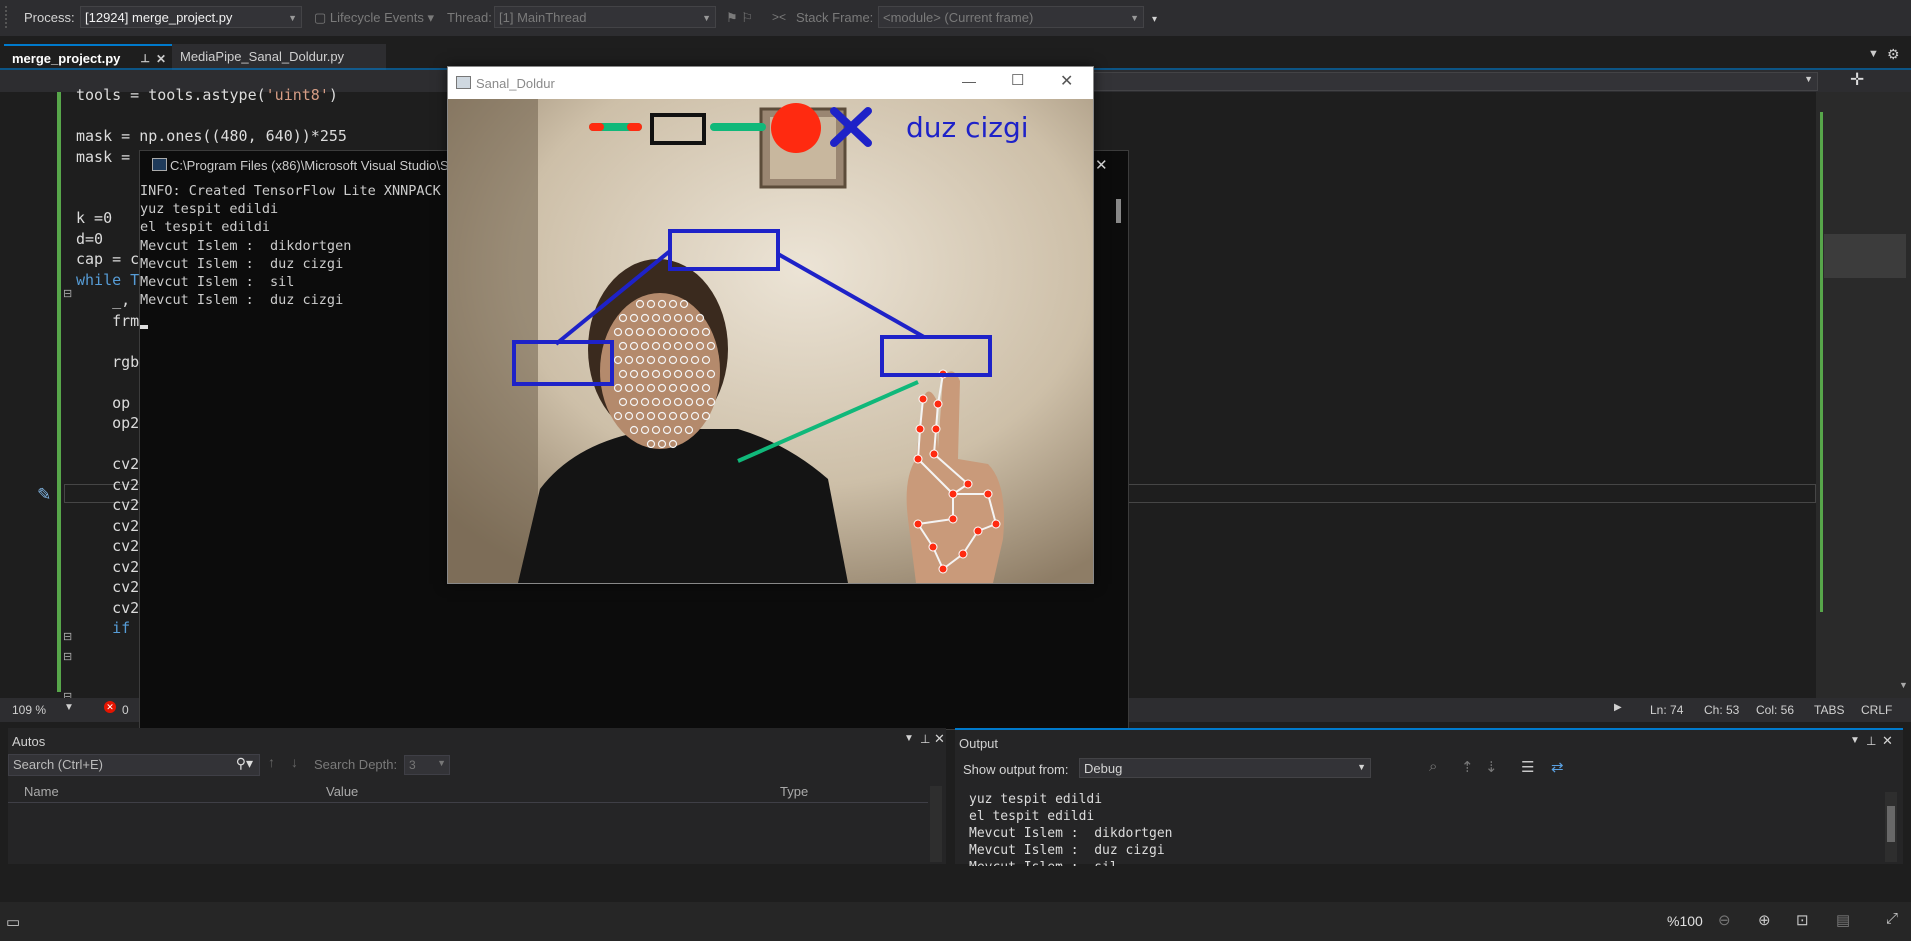 The image size is (1911, 941). Describe the element at coordinates (205, 227) in the screenshot. I see `console-line: el tespit edildi` at that location.